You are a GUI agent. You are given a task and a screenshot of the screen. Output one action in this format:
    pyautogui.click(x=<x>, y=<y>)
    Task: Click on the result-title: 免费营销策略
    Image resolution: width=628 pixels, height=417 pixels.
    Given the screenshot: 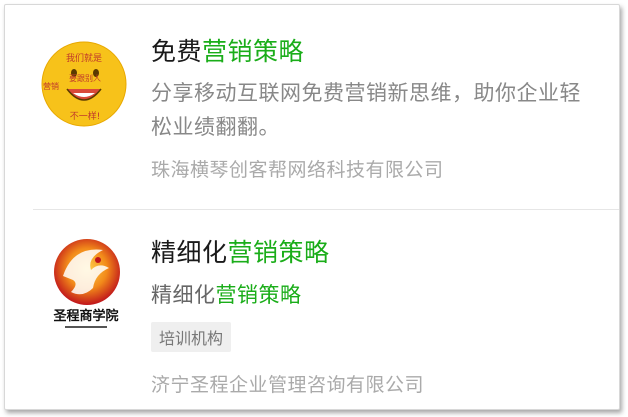 What is the action you would take?
    pyautogui.click(x=227, y=50)
    